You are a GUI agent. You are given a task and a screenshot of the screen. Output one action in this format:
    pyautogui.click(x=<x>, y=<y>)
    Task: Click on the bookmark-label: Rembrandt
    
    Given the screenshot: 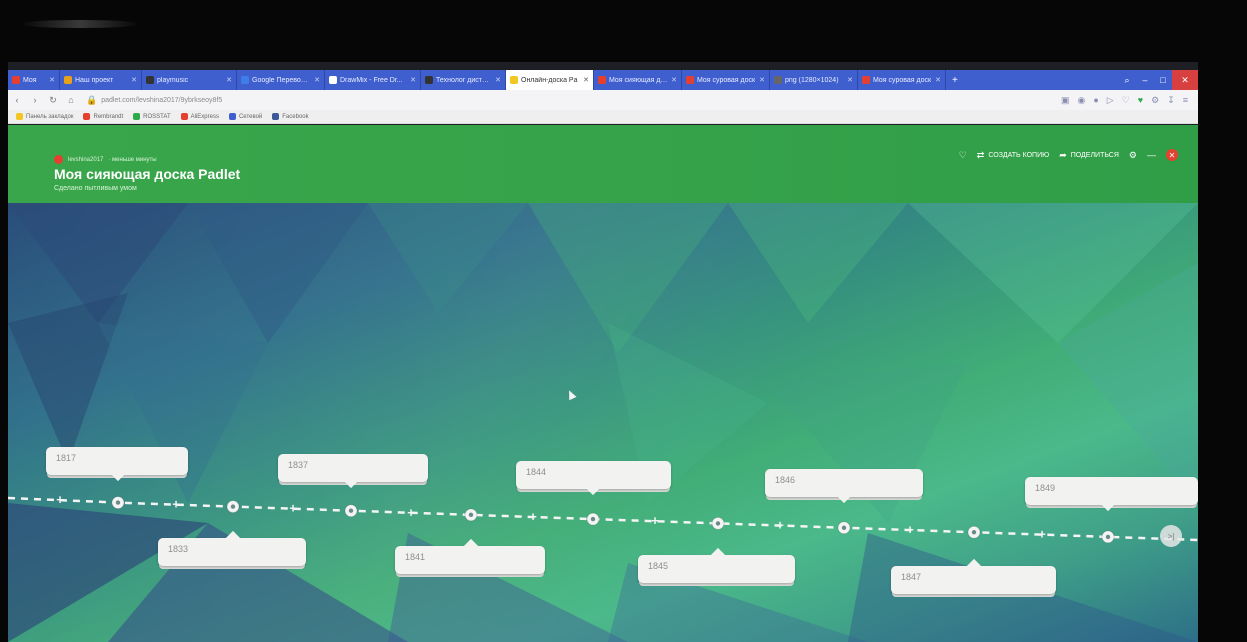 What is the action you would take?
    pyautogui.click(x=108, y=116)
    